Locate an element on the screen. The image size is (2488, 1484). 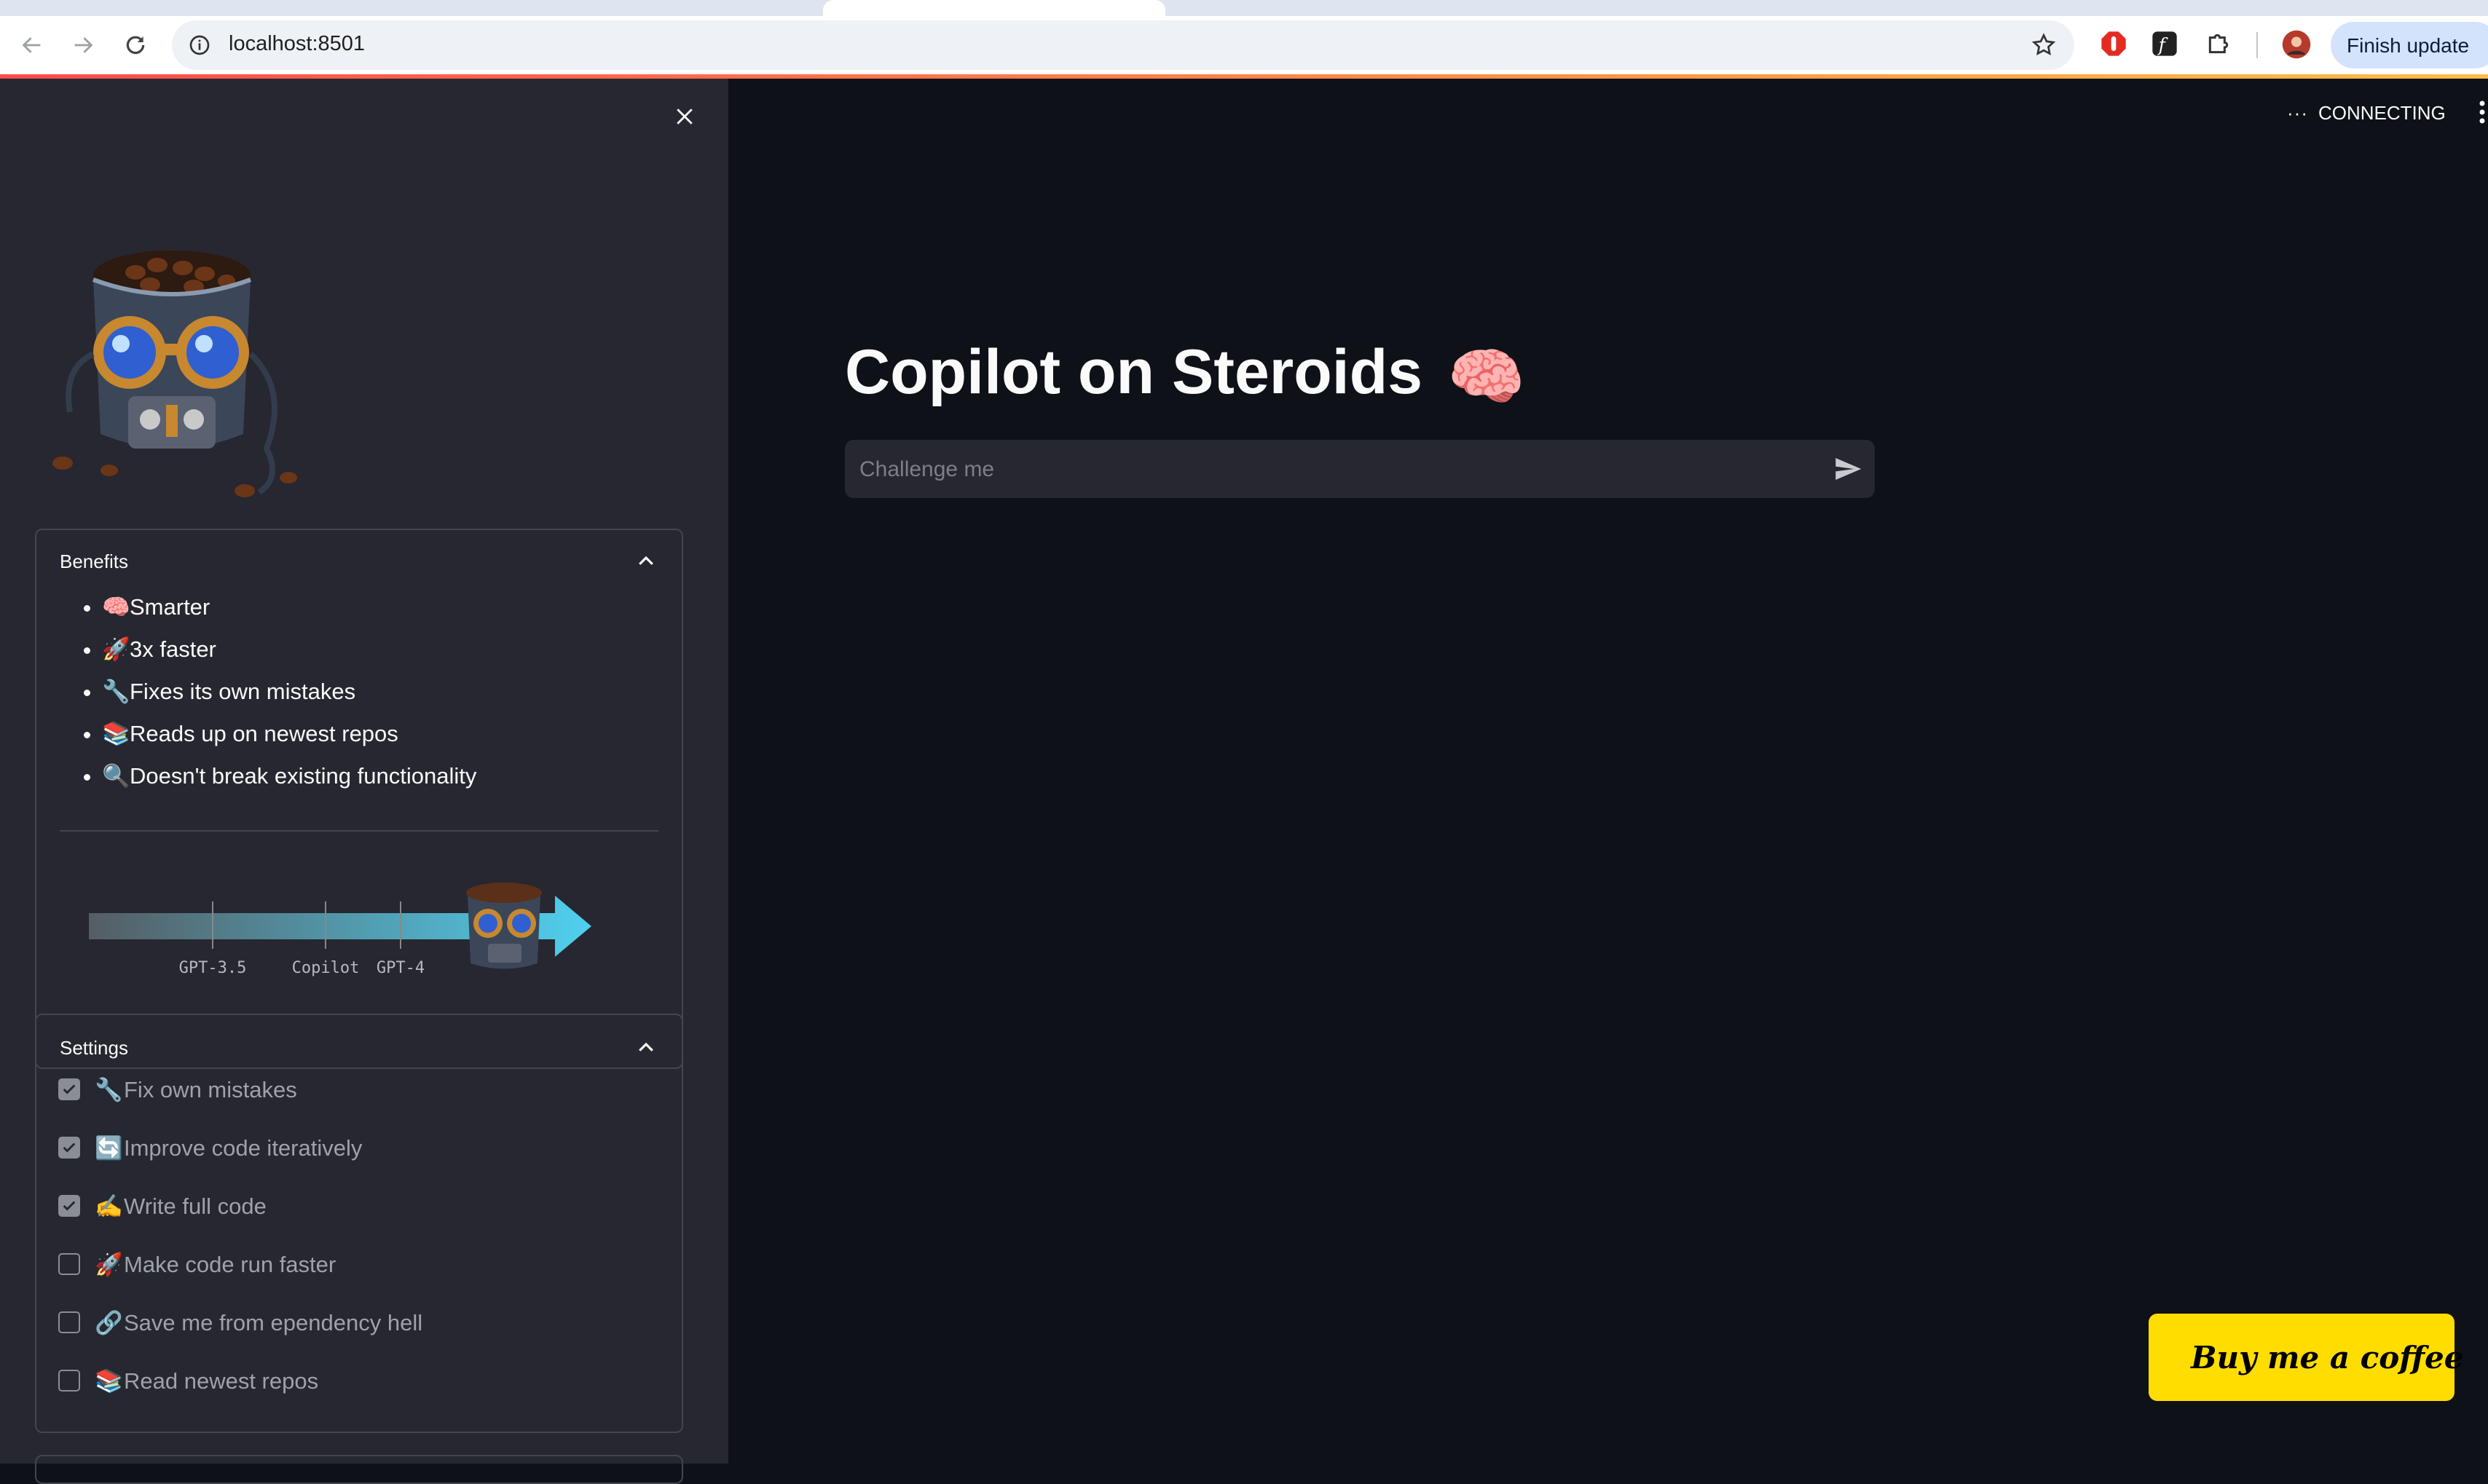
arrow-right-icon is located at coordinates (84, 45).